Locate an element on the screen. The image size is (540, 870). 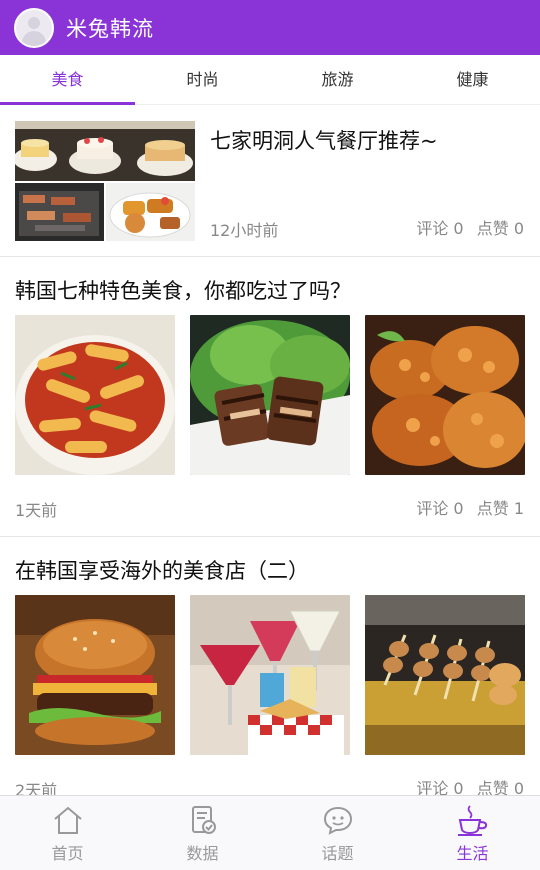
article-title: 在韩国享受海外的美食店（二） is located at coordinates (162, 570).